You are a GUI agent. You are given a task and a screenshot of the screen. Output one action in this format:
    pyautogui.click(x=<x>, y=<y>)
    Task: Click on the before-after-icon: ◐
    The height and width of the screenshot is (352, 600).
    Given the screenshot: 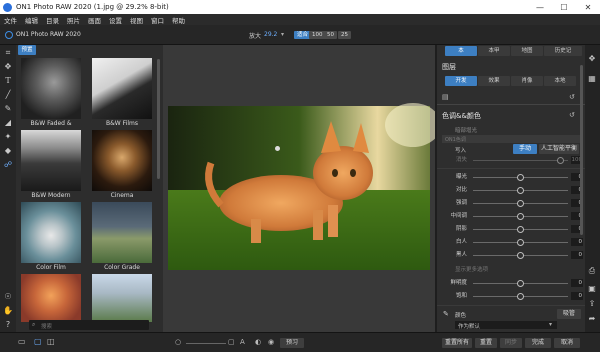 What is the action you would take?
    pyautogui.click(x=258, y=342)
    